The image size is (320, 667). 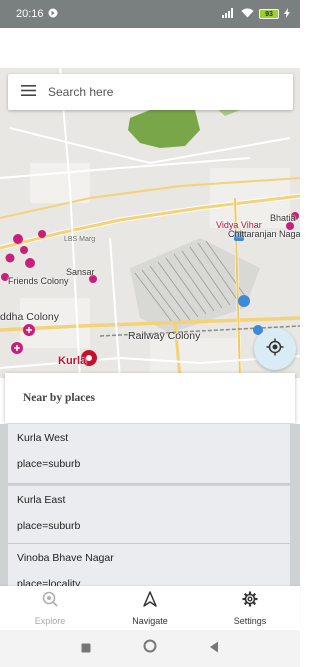 I want to click on nav-navigate-label: Navigate, so click(x=150, y=620).